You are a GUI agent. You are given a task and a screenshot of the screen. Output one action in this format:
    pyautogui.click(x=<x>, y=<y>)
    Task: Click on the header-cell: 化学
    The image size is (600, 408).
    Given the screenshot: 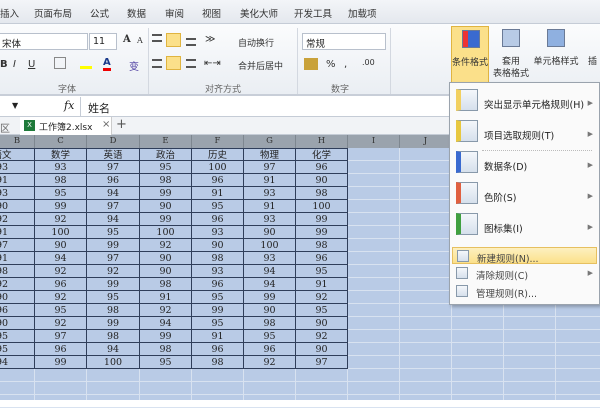 What is the action you would take?
    pyautogui.click(x=322, y=154)
    